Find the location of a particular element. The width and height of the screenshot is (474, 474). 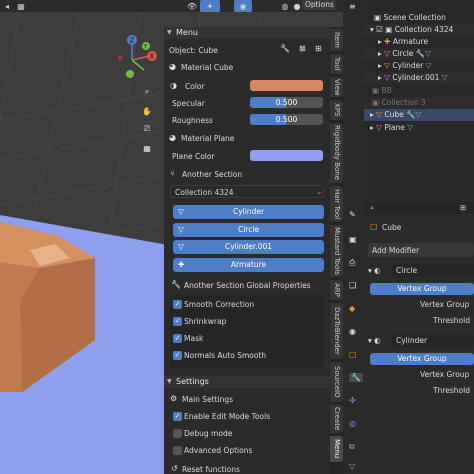

specular-slider: 0.500 is located at coordinates (286, 102).